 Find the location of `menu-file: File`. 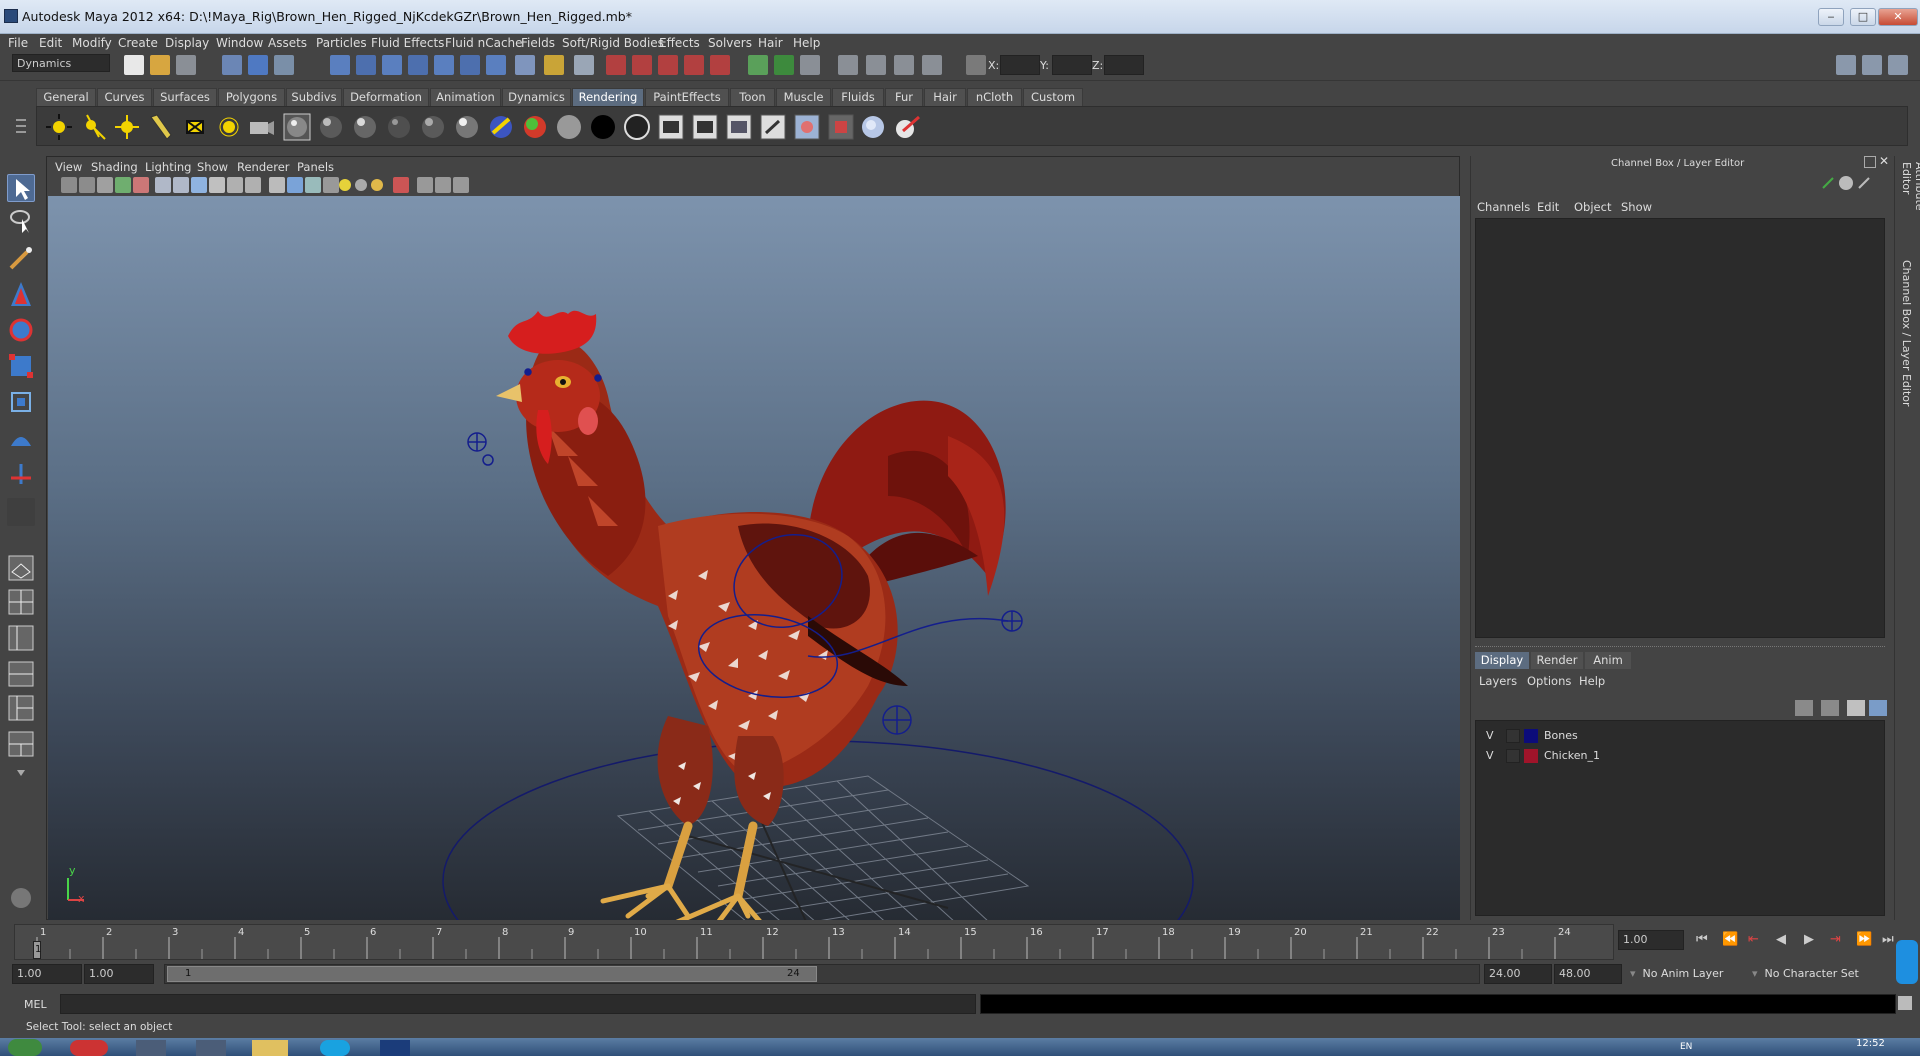

menu-file: File is located at coordinates (18, 43).